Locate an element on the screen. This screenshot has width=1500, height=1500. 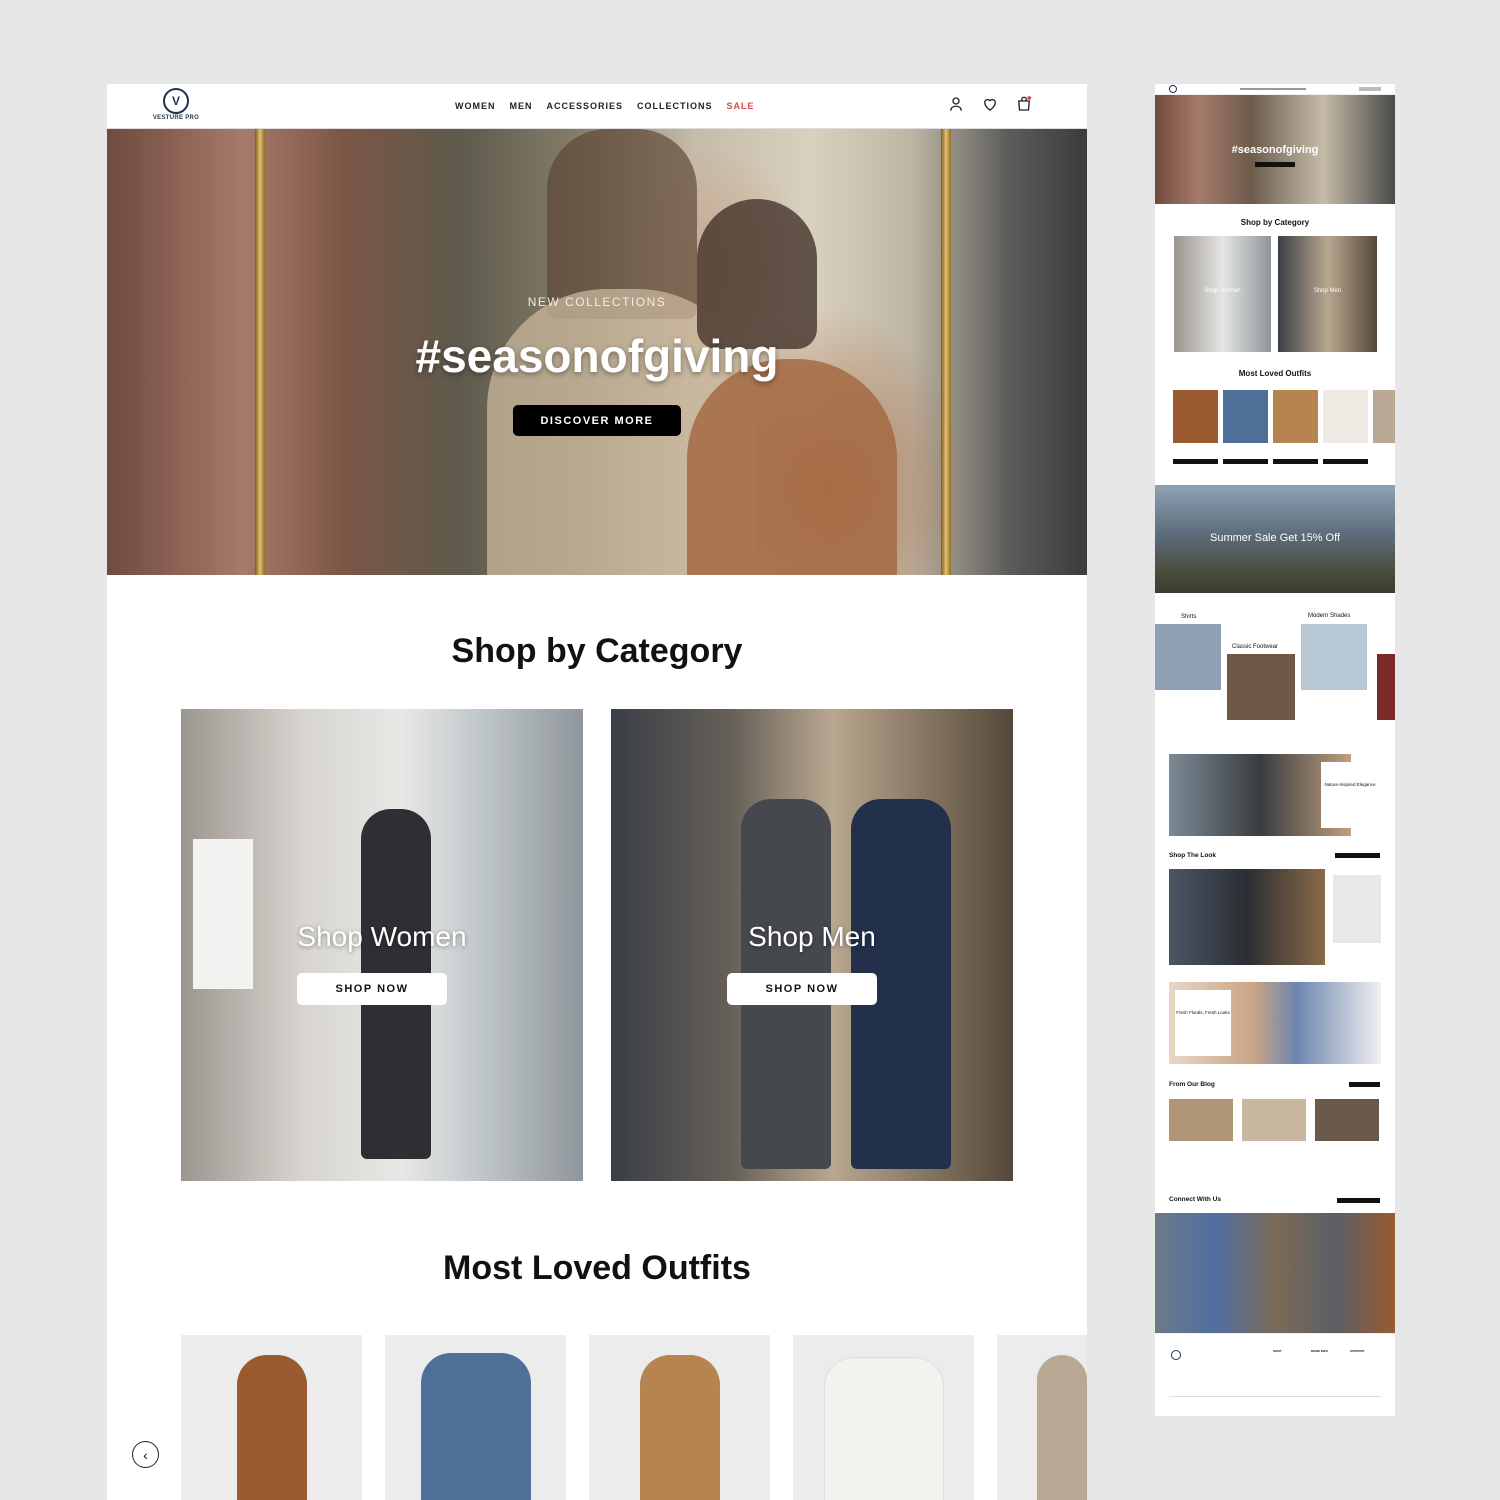
thumb-most-loved-heading: Most Loved Outfits is located at coordinates (1275, 373).